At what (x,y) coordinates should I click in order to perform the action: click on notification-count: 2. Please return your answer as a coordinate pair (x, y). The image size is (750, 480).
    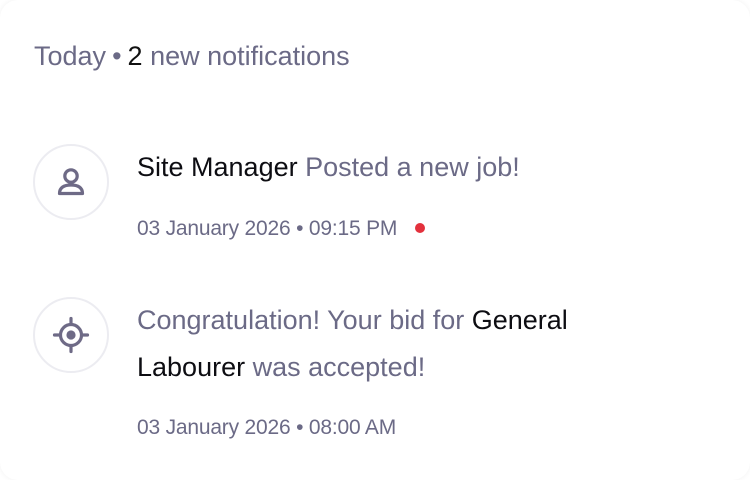
    Looking at the image, I should click on (135, 56).